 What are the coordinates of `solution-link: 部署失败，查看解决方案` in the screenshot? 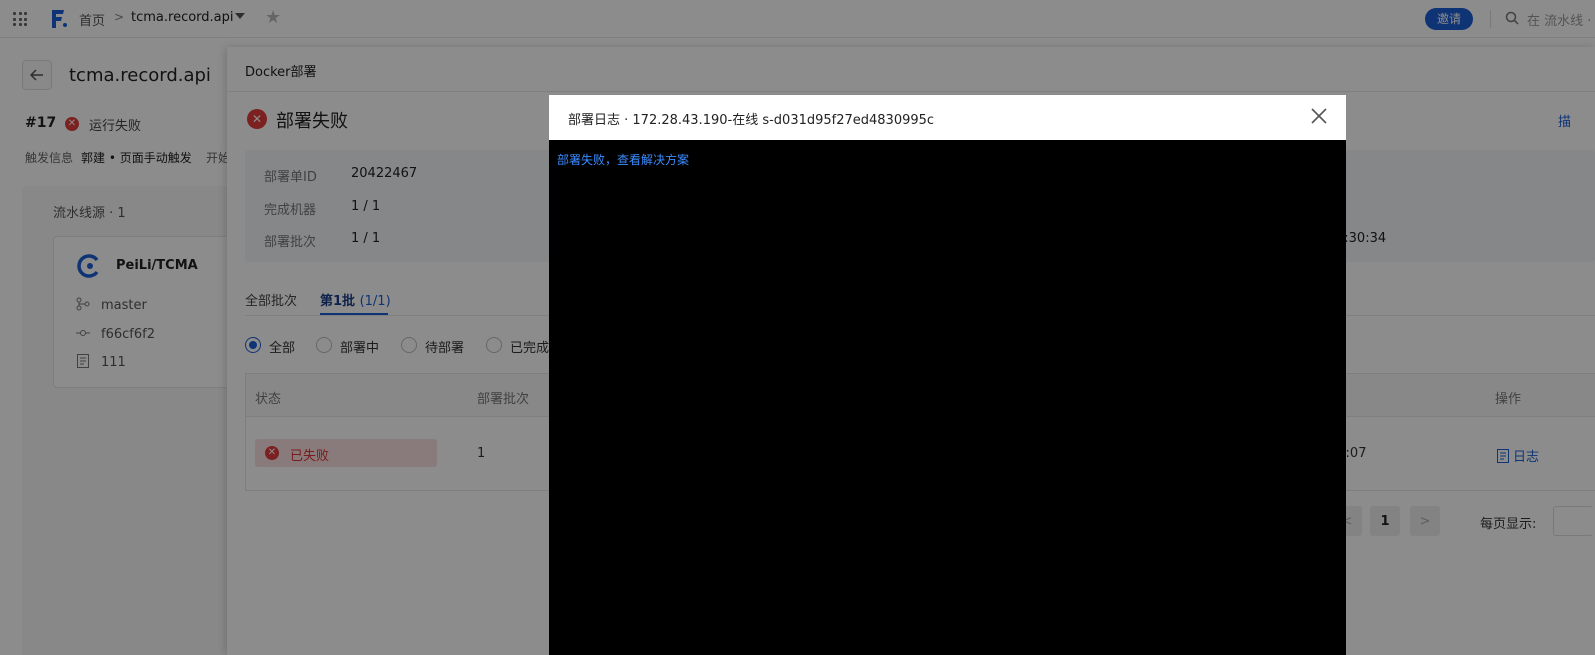 It's located at (623, 159).